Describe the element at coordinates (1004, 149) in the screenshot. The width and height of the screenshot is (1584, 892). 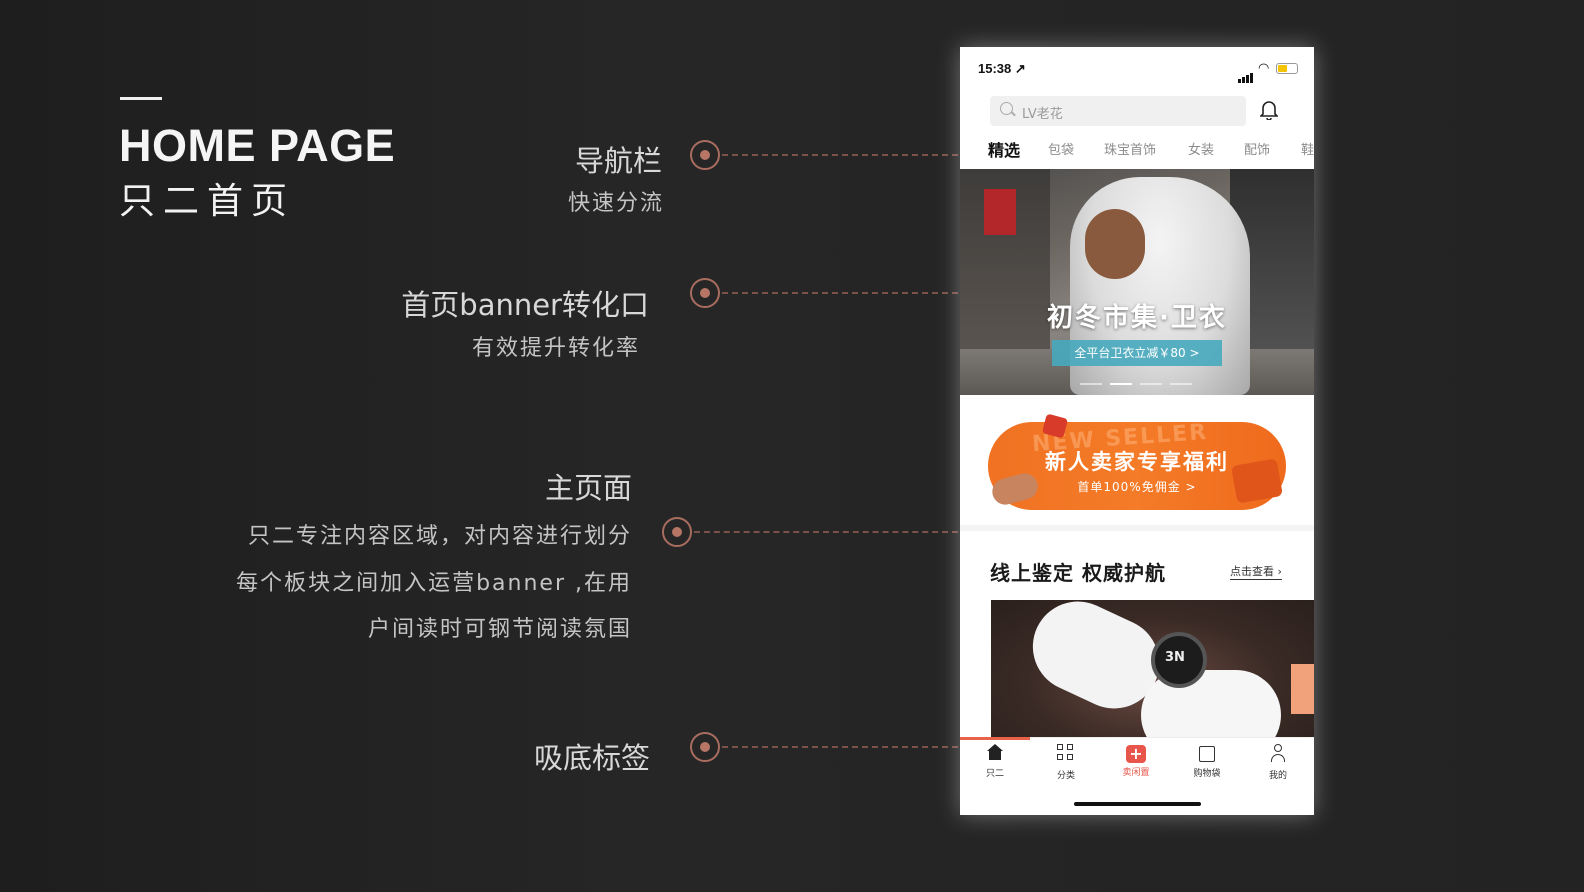
I see `tab-featured: 精选` at that location.